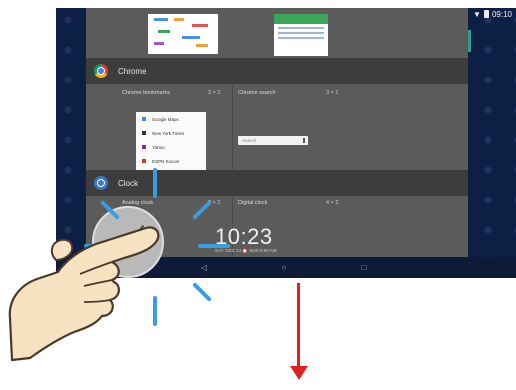 This screenshot has width=516, height=390. I want to click on status-time: 09:10, so click(501, 14).